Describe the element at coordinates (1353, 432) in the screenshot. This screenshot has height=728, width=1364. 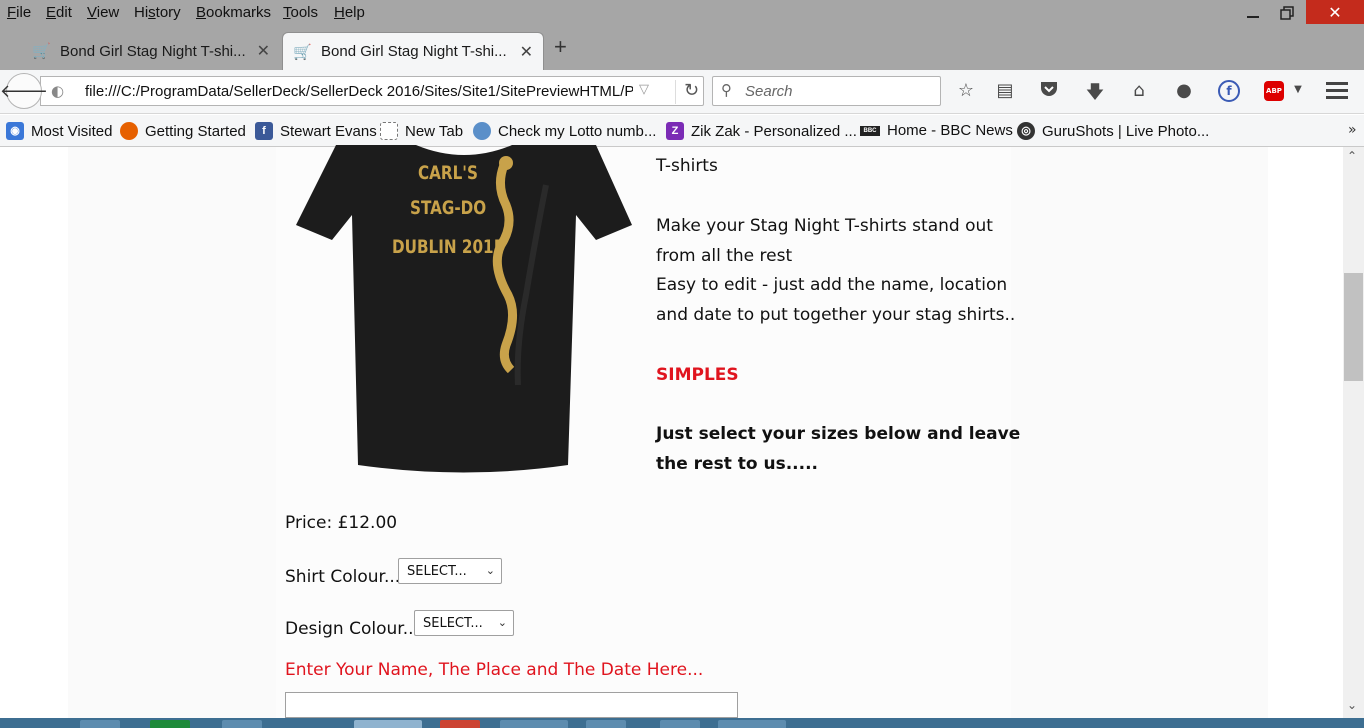
I see `vertical-scrollbar: ⌃ ⌄` at that location.